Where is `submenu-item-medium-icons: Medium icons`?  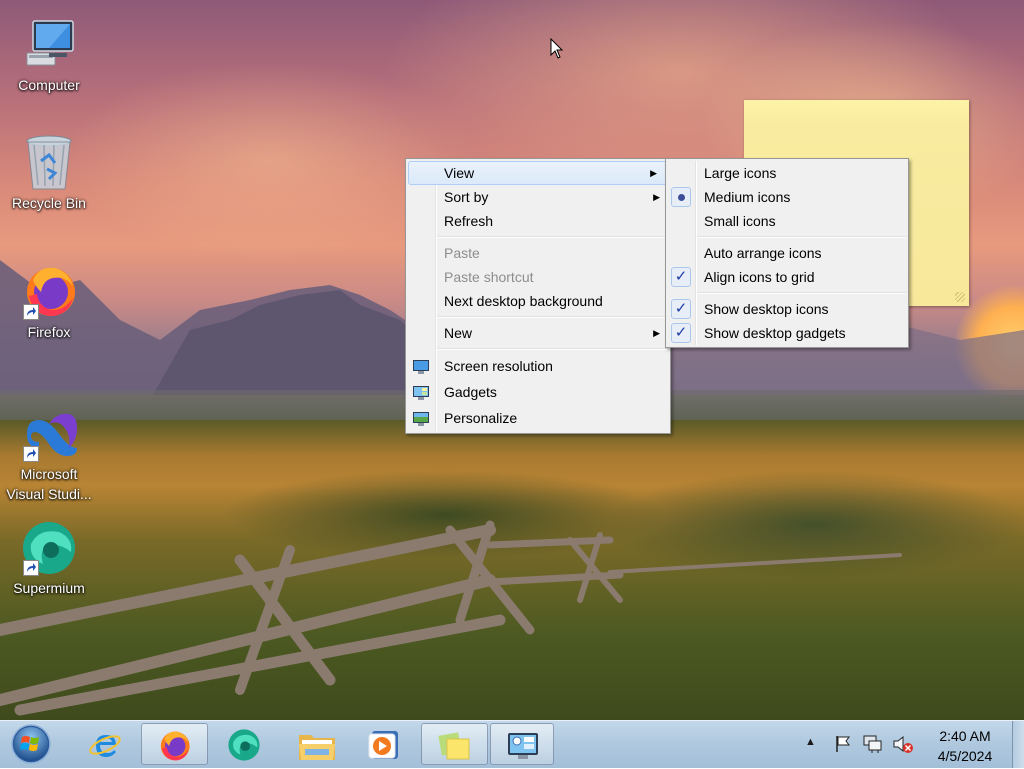
submenu-item-medium-icons: Medium icons is located at coordinates (787, 197).